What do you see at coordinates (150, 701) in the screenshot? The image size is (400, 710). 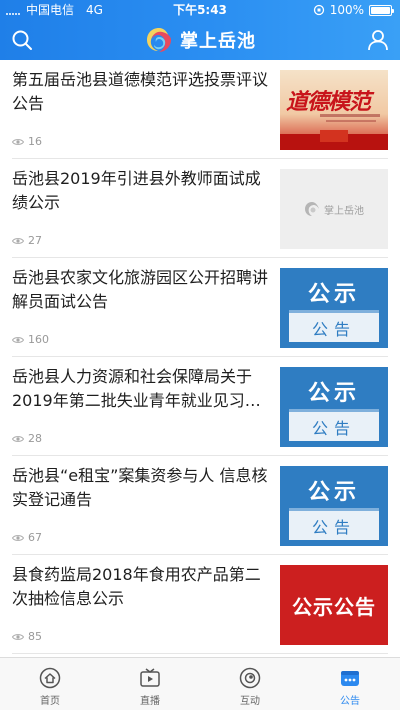 I see `tab-label: 直播` at bounding box center [150, 701].